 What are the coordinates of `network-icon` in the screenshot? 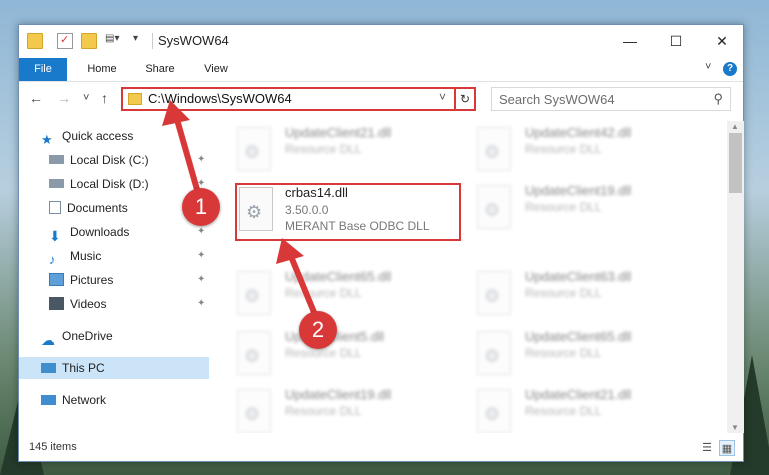 It's located at (48, 399).